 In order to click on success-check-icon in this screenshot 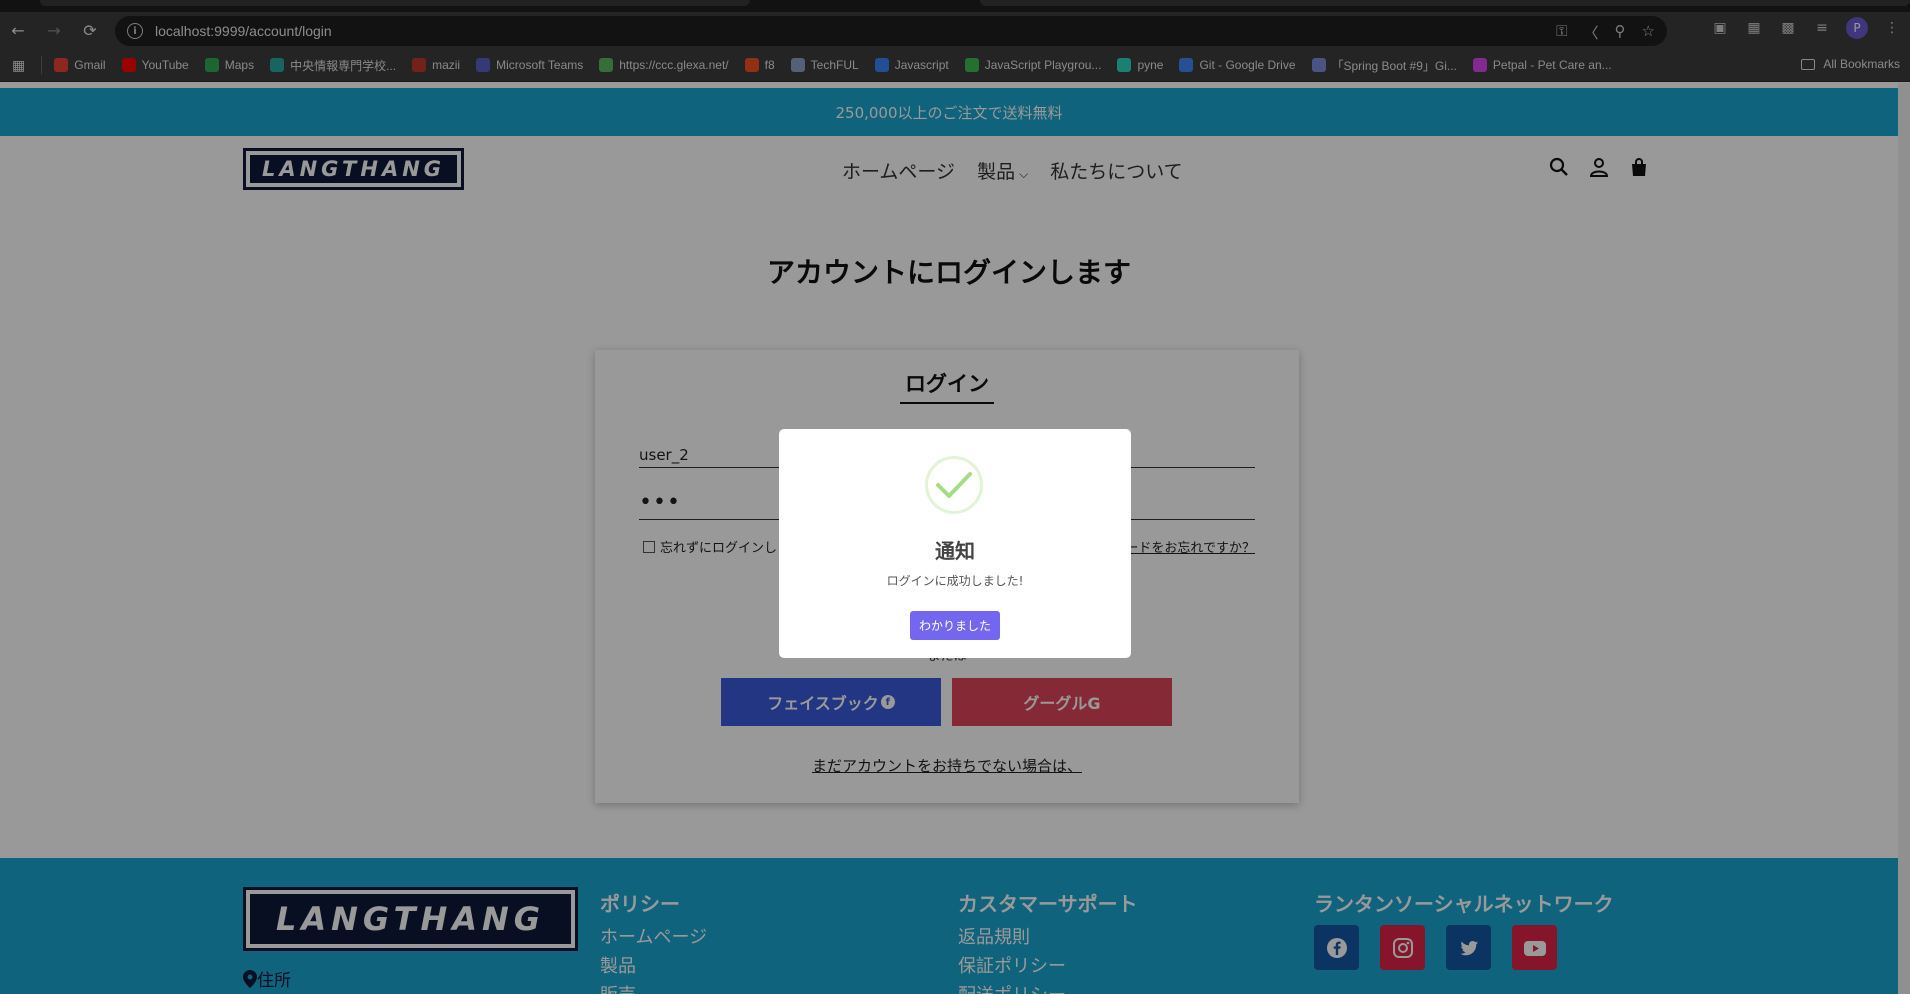, I will do `click(954, 485)`.